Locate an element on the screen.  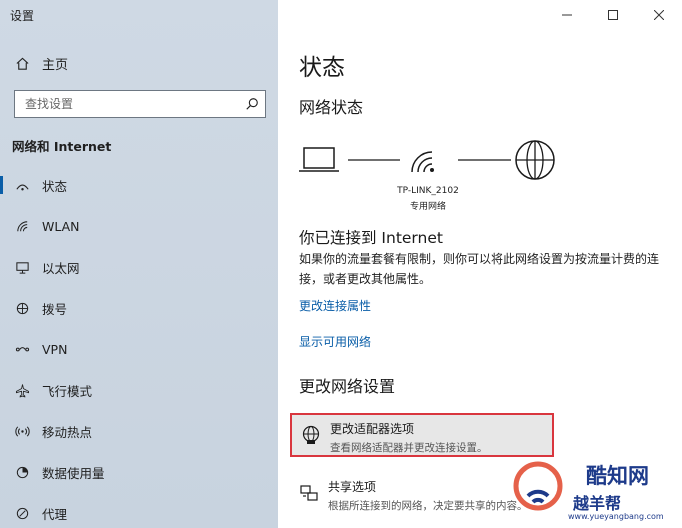
minimize-icon is located at coordinates (567, 14).